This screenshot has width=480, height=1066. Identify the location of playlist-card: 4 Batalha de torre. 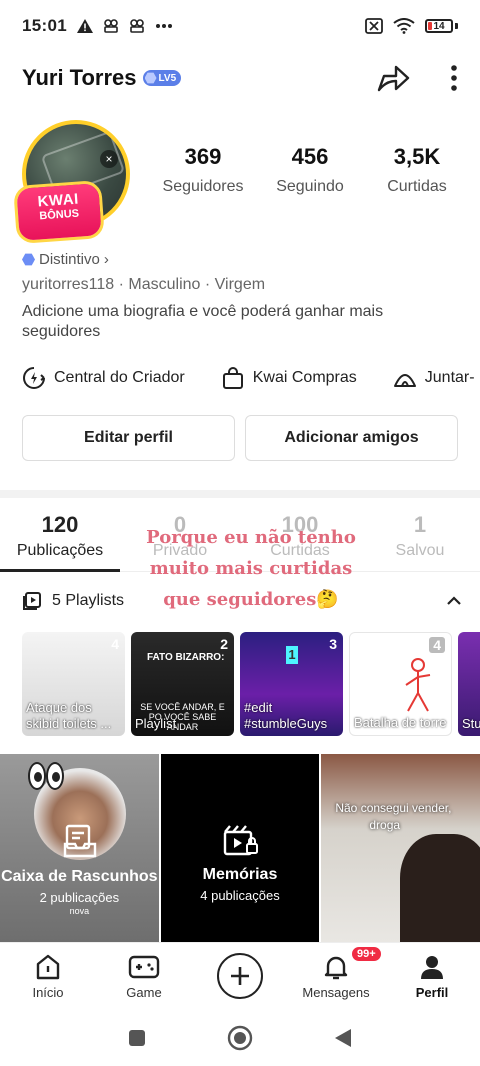
(400, 684).